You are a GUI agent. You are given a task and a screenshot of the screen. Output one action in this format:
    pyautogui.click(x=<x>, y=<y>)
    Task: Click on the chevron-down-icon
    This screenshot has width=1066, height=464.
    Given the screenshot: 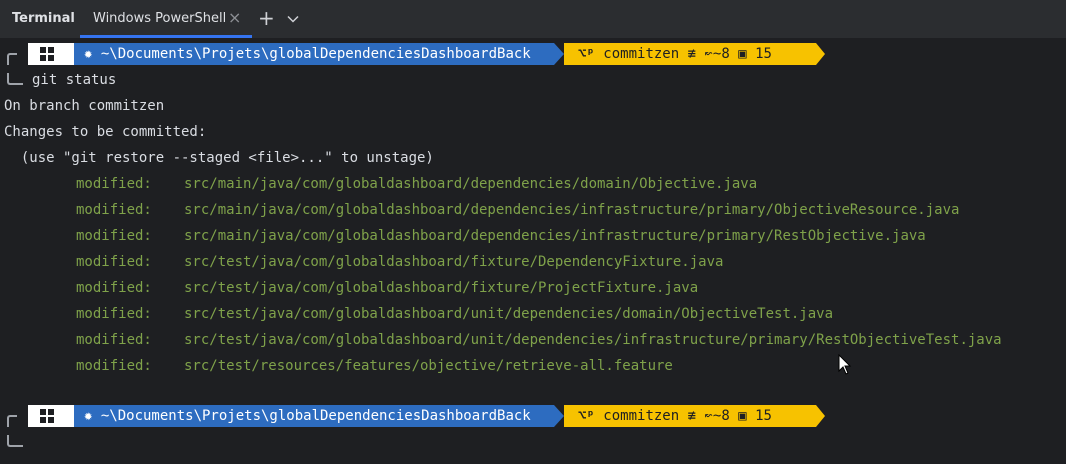 What is the action you would take?
    pyautogui.click(x=293, y=19)
    